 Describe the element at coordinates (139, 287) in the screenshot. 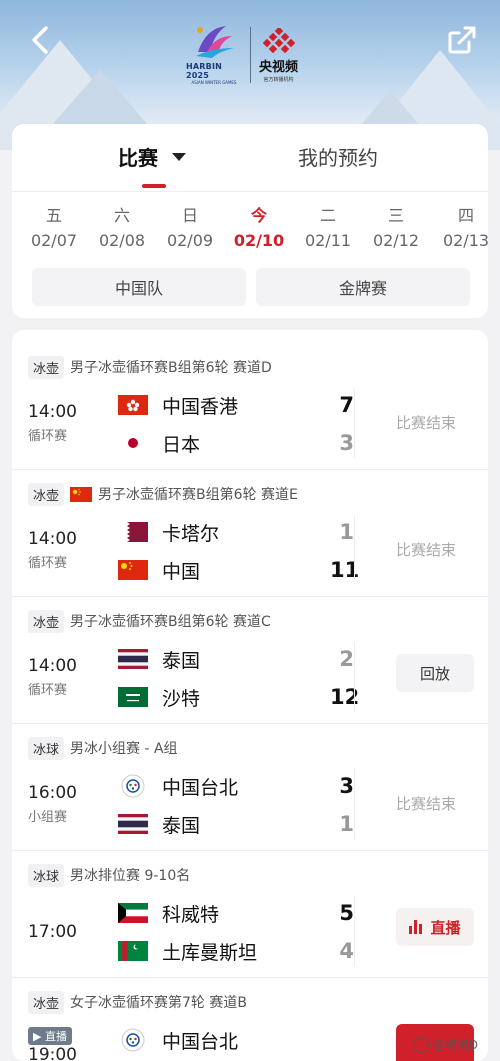

I see `filter-china-team-button: 中国队` at that location.